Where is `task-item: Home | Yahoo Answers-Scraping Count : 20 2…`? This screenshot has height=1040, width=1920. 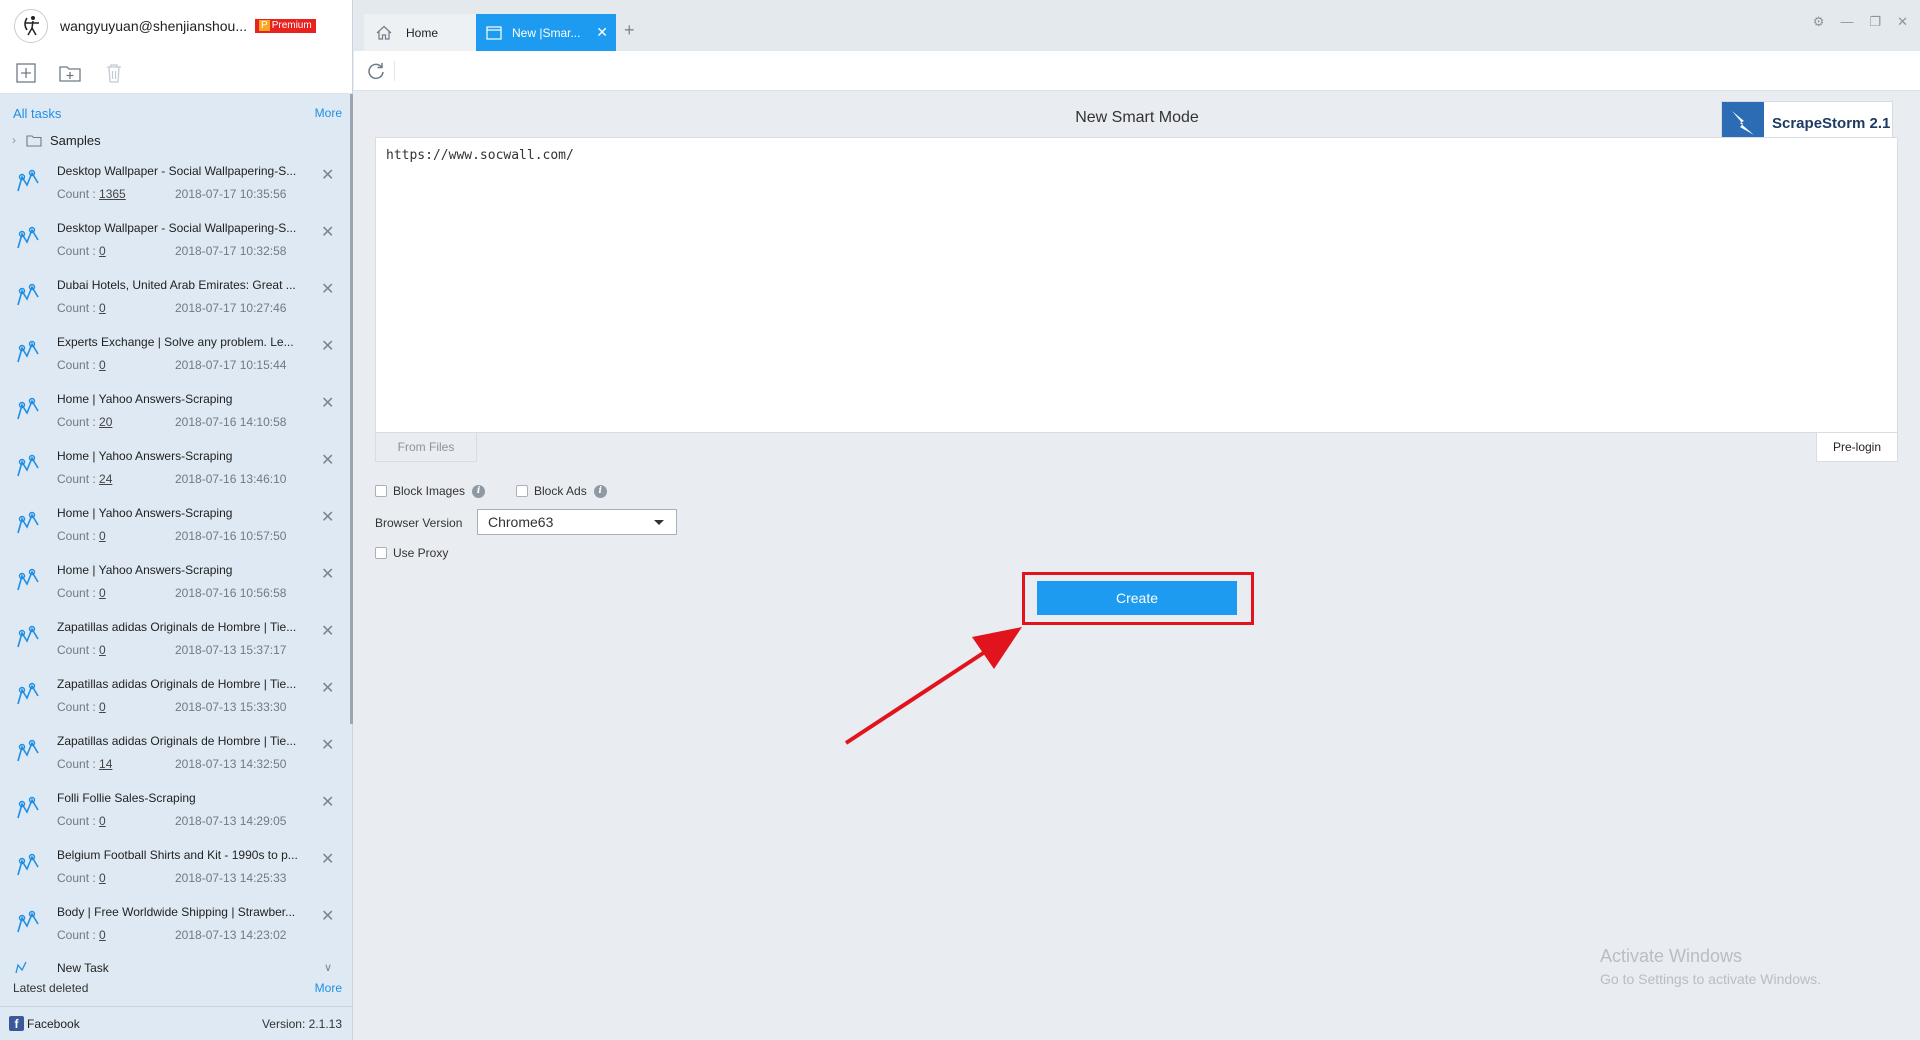
task-item: Home | Yahoo Answers-Scraping Count : 20 2… is located at coordinates (176, 413).